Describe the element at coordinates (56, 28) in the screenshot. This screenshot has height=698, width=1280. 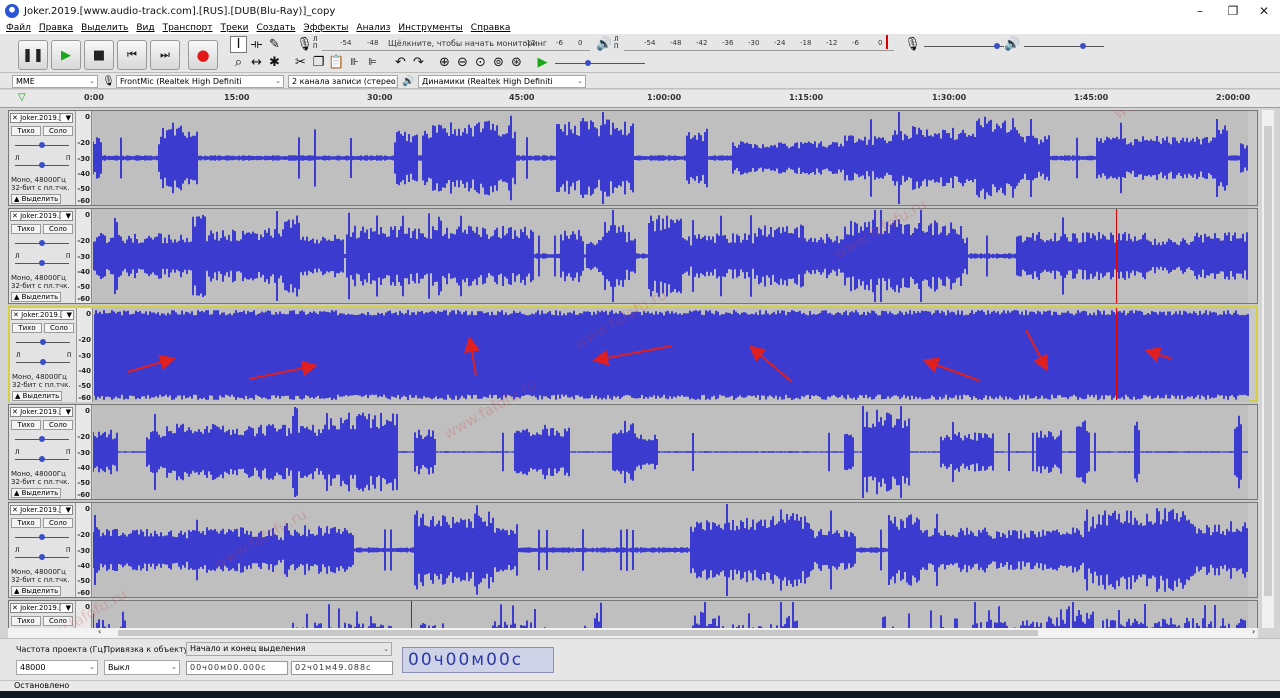
I see `menu-edit: Правка` at that location.